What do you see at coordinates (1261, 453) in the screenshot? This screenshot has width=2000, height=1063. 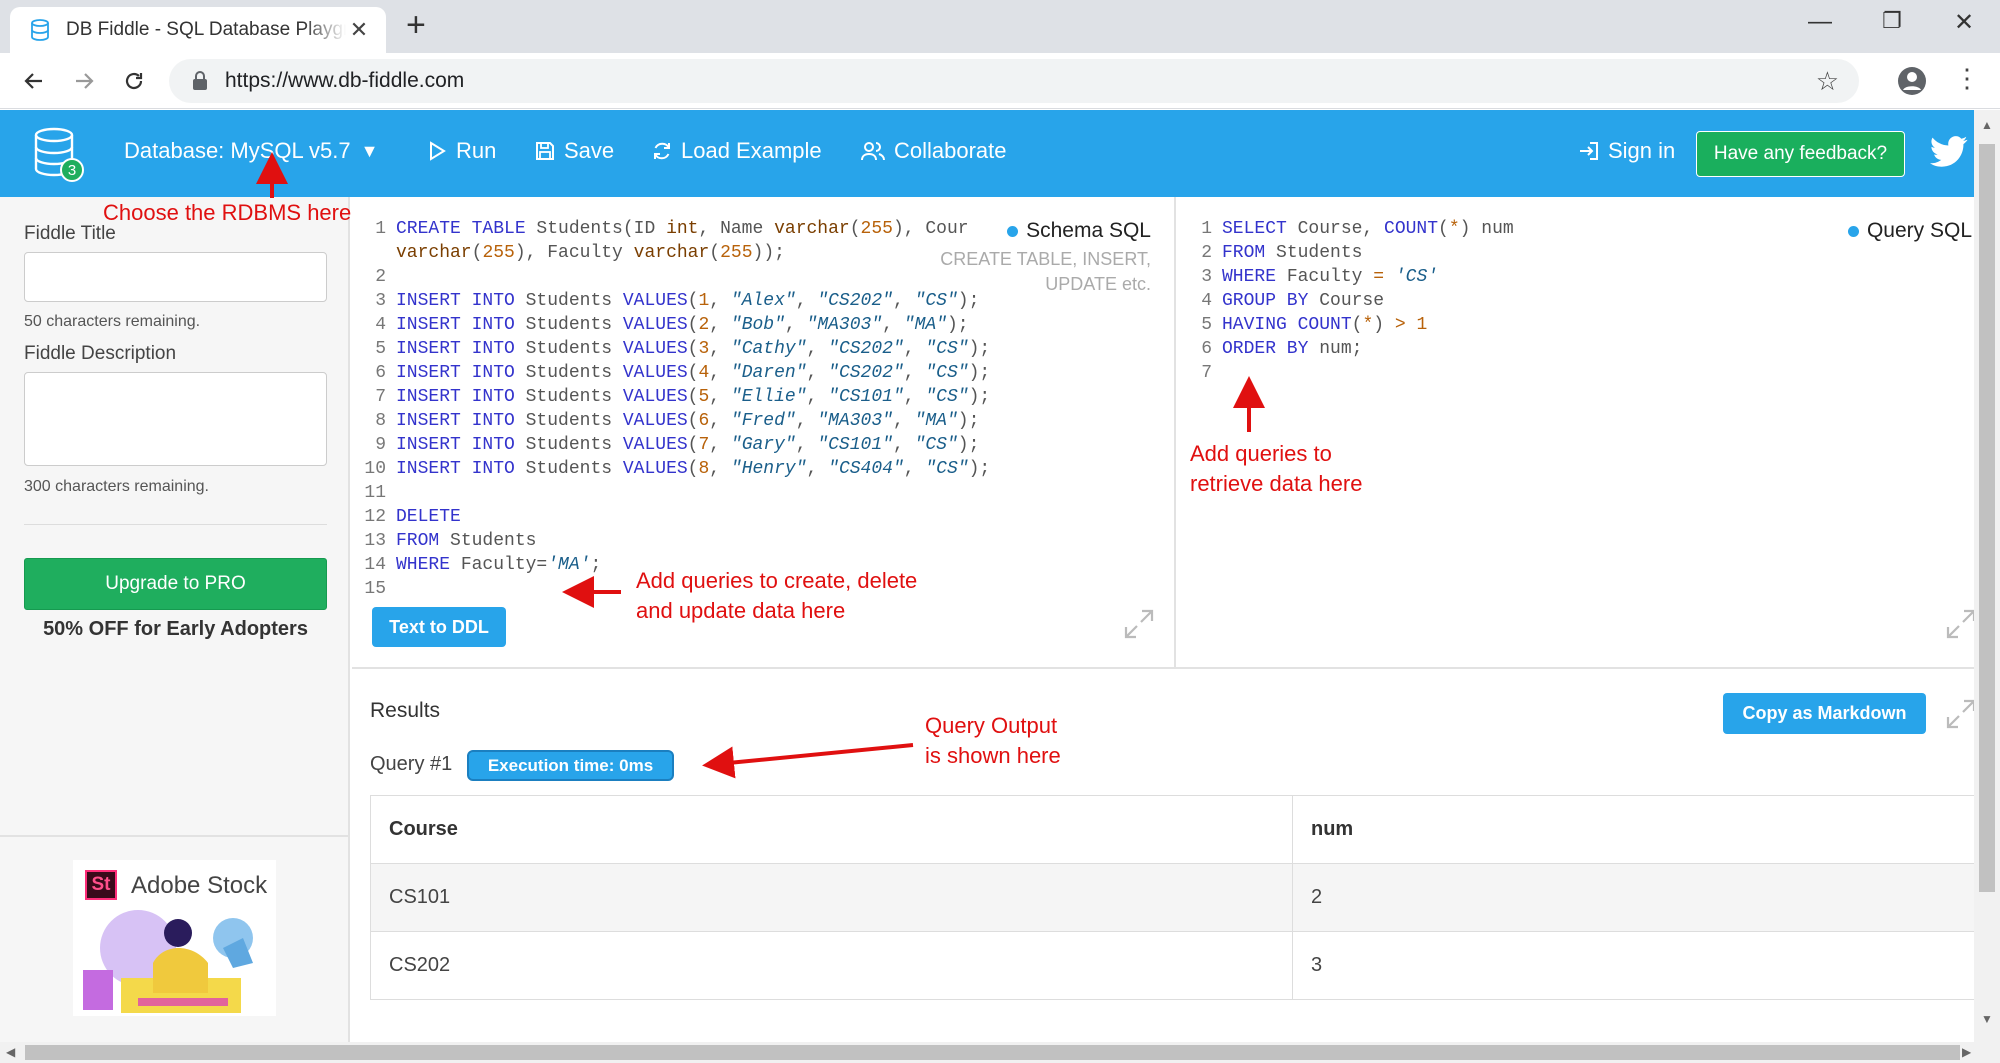 I see `query-annotation-line-1: Add queries to` at bounding box center [1261, 453].